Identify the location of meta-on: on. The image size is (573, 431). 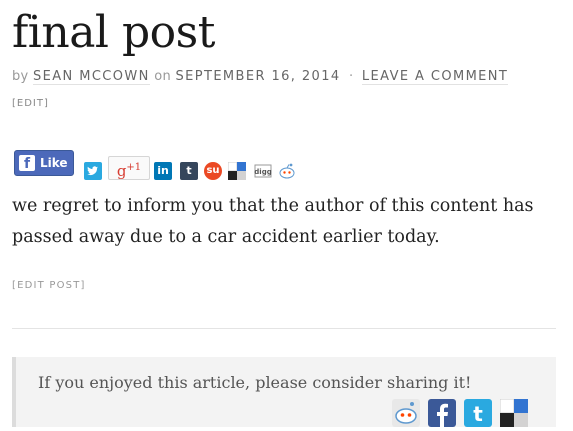
(163, 76).